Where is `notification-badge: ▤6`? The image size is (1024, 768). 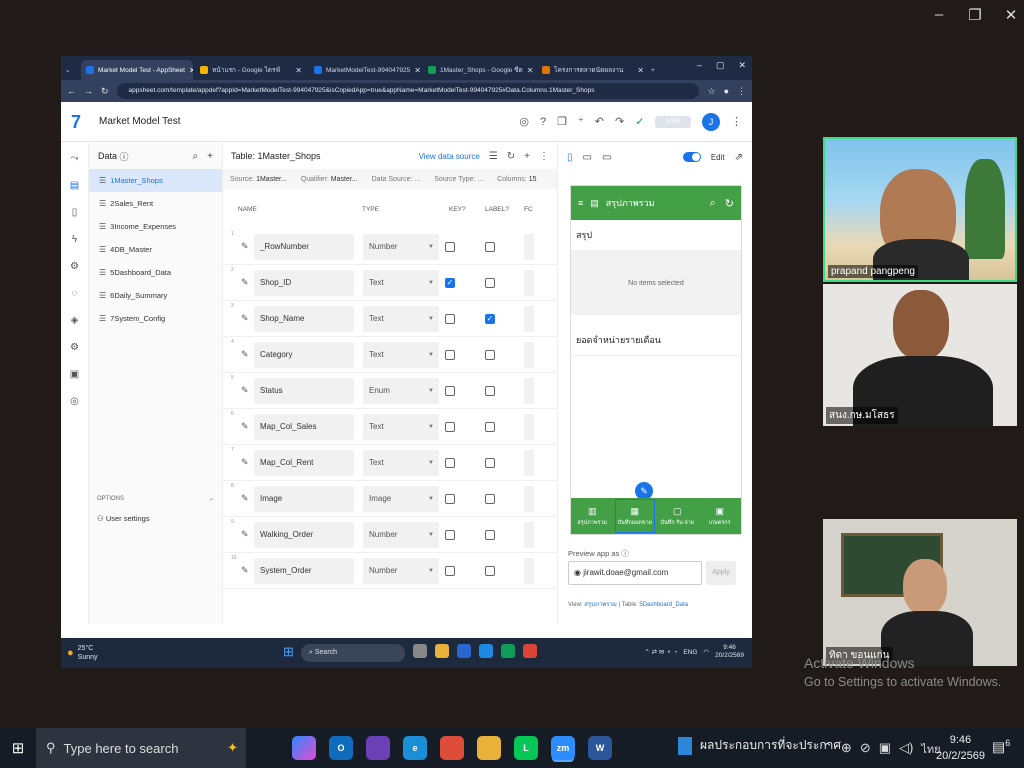
notification-badge: ▤6 is located at coordinates (1001, 747).